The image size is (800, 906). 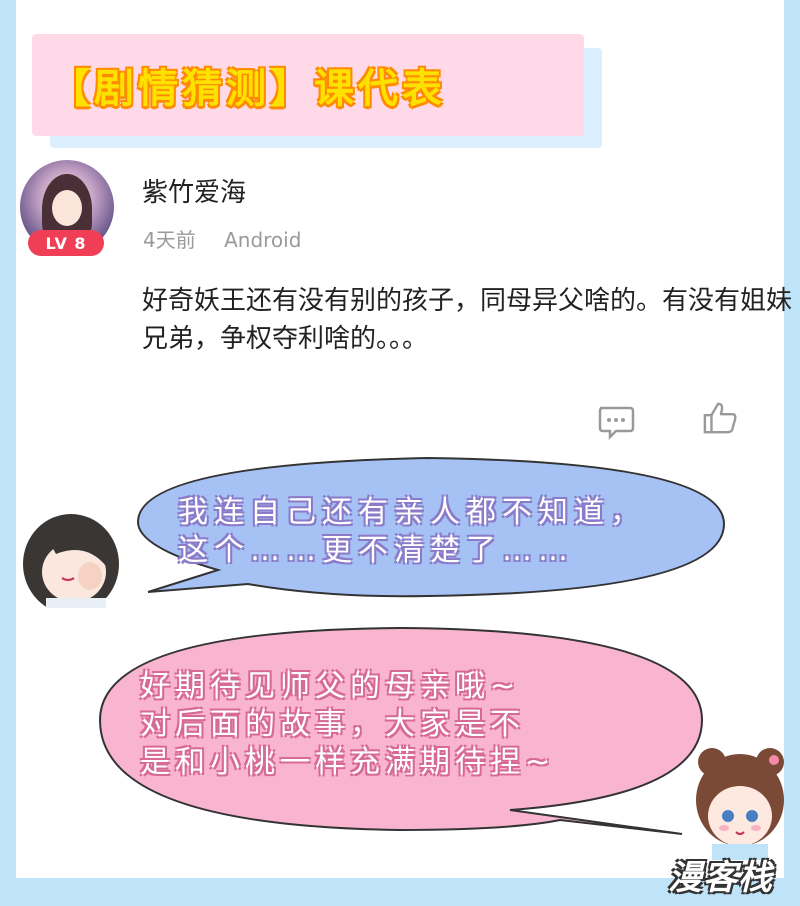 I want to click on level-badge: LV 8, so click(x=66, y=243).